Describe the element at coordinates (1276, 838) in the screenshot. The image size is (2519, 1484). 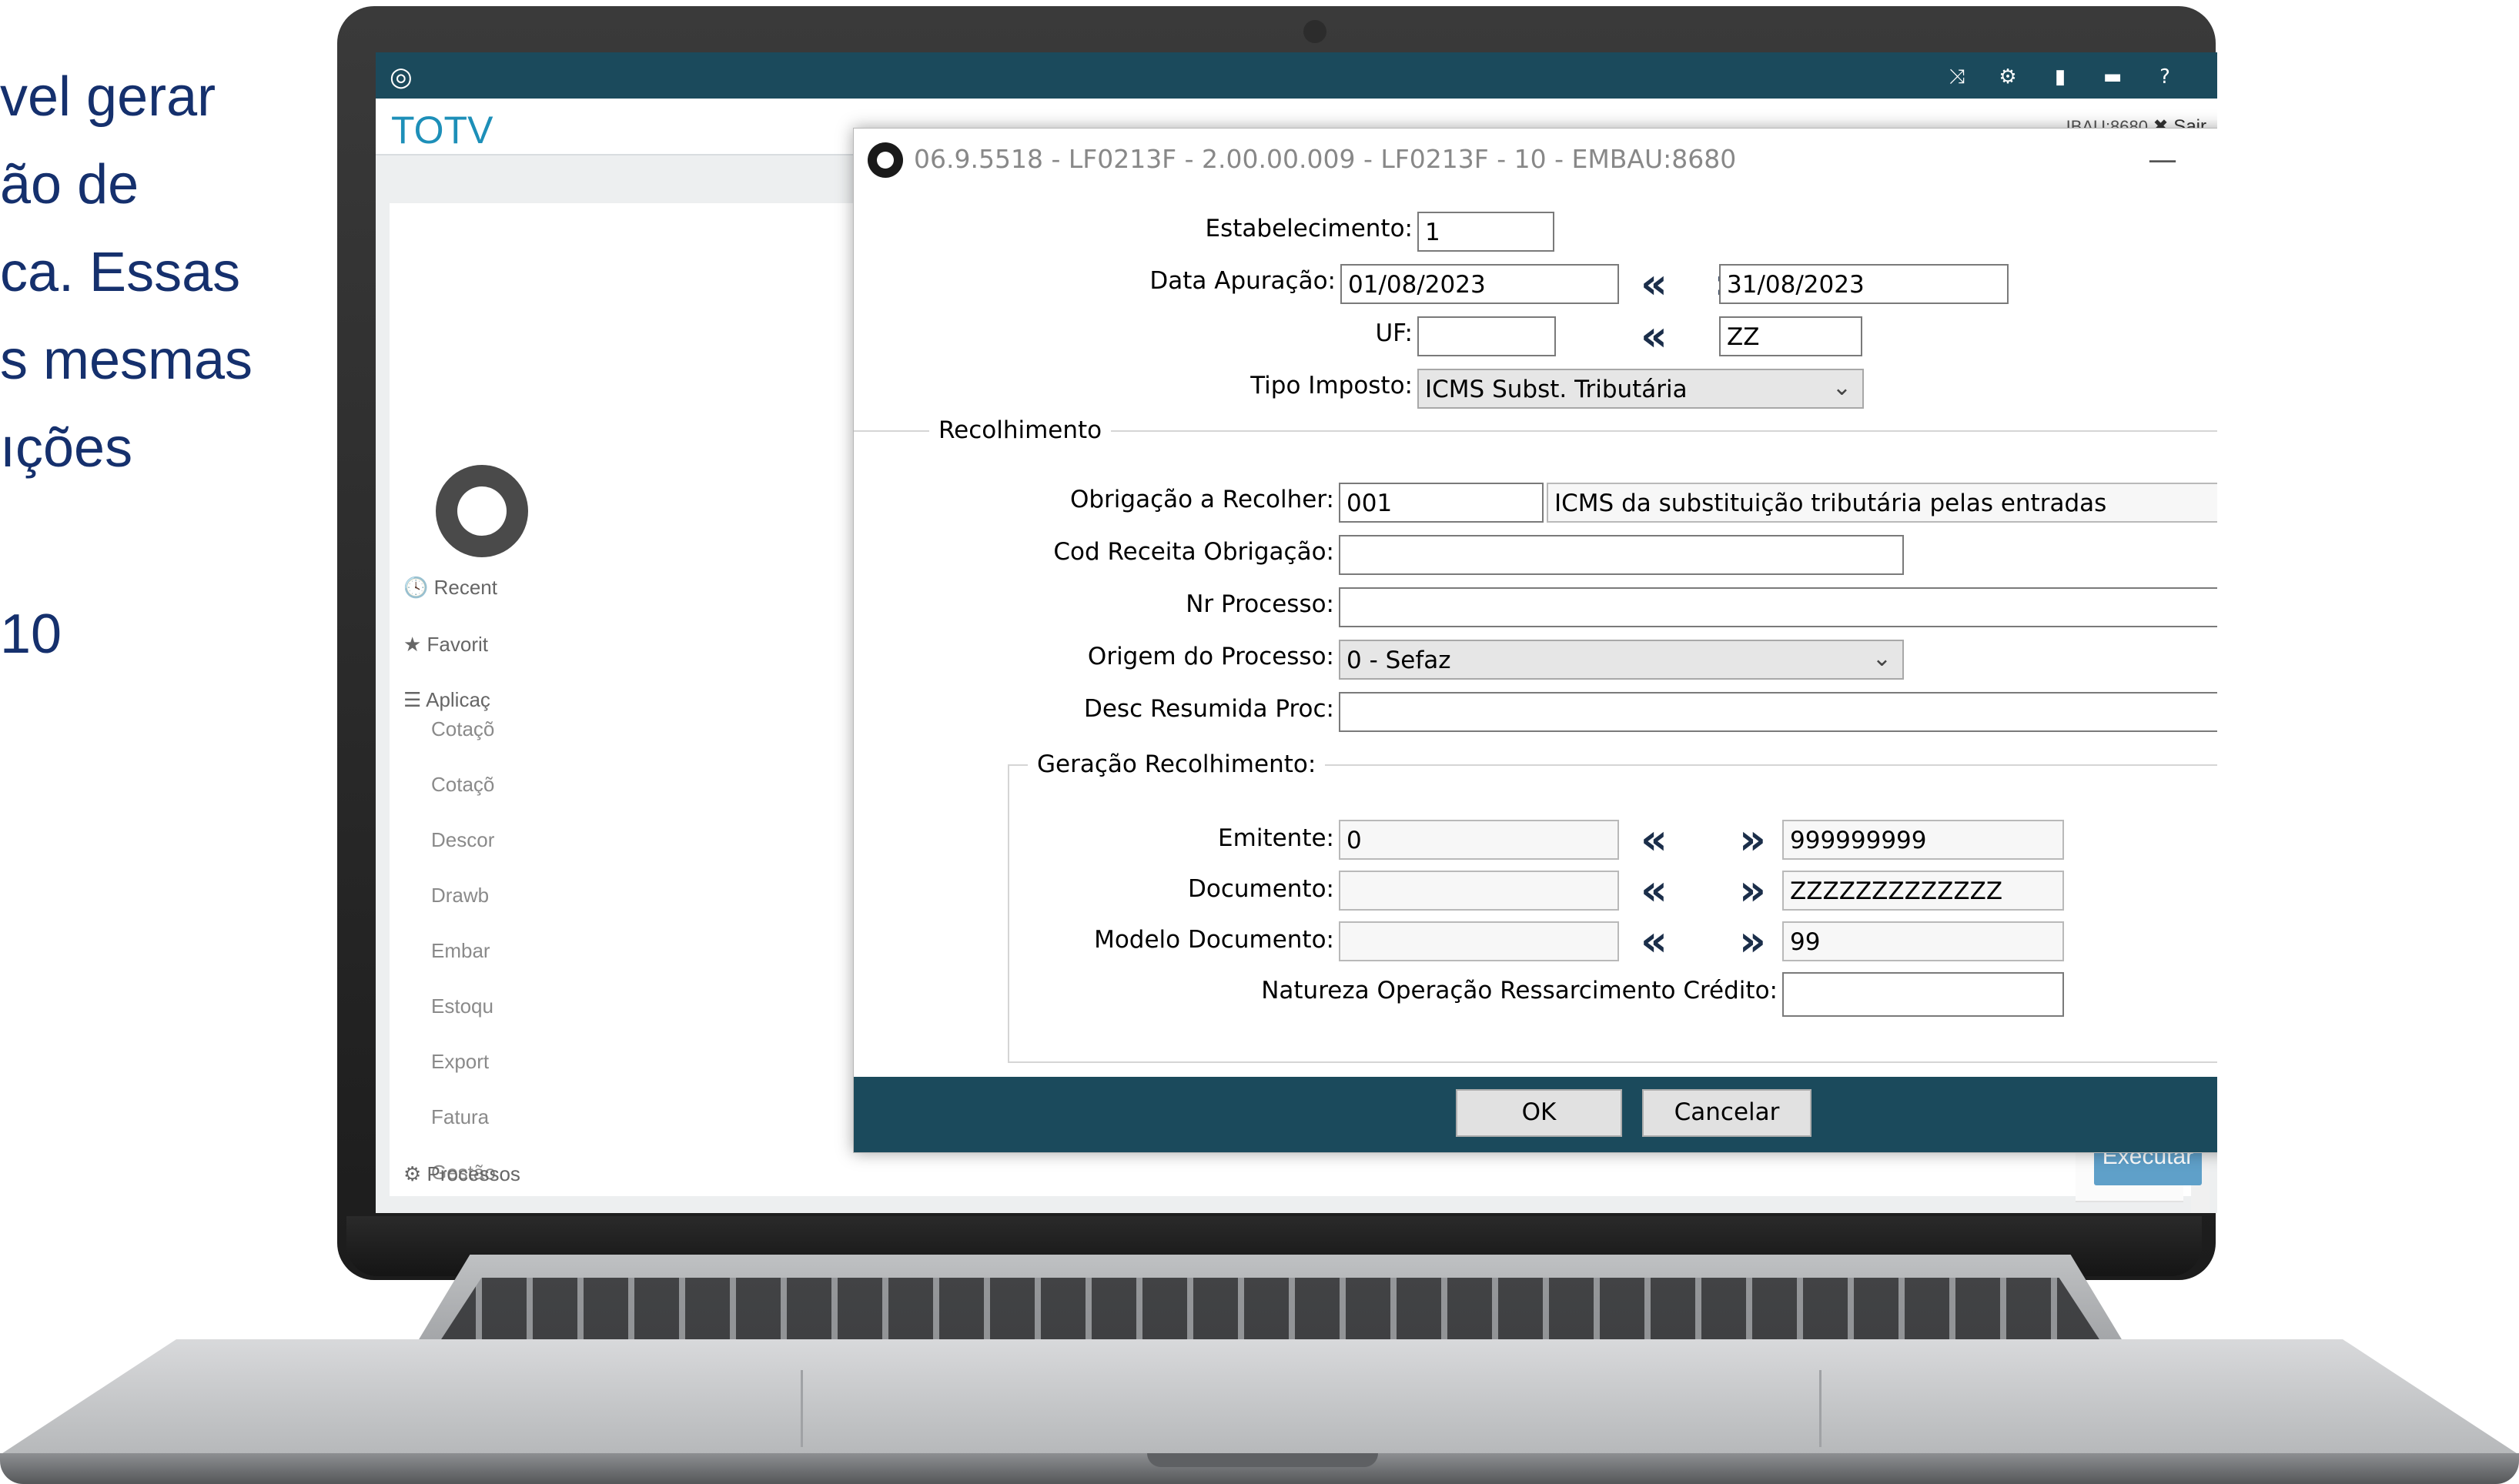
I see `emitente-label: Emitente:` at that location.